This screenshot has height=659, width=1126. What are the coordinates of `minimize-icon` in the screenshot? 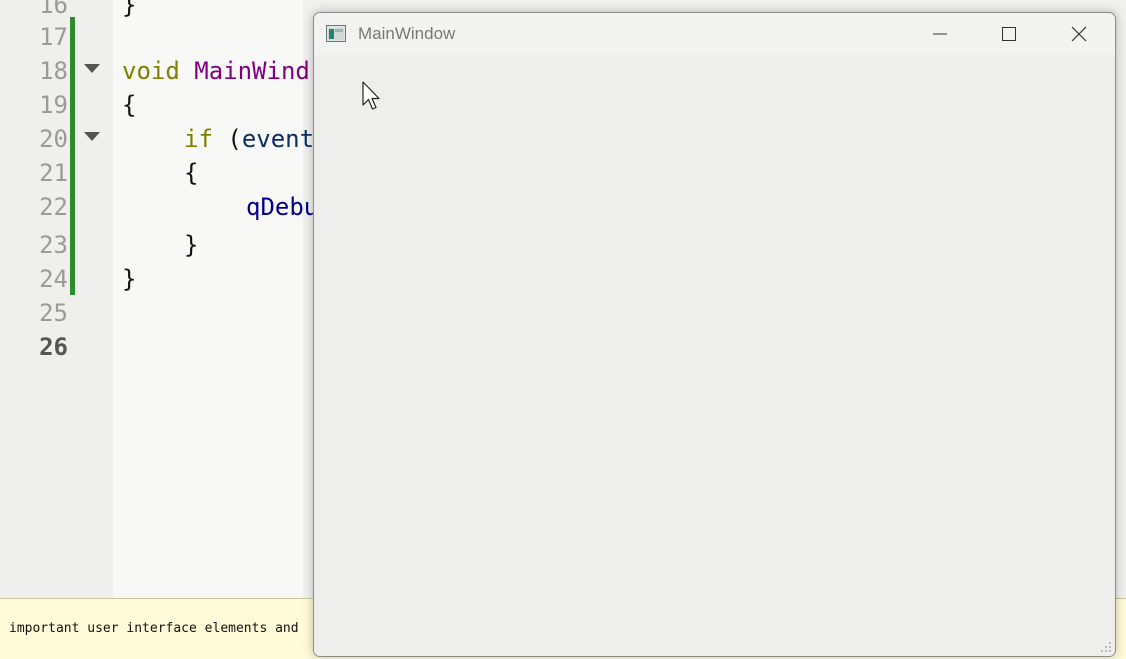 It's located at (940, 34).